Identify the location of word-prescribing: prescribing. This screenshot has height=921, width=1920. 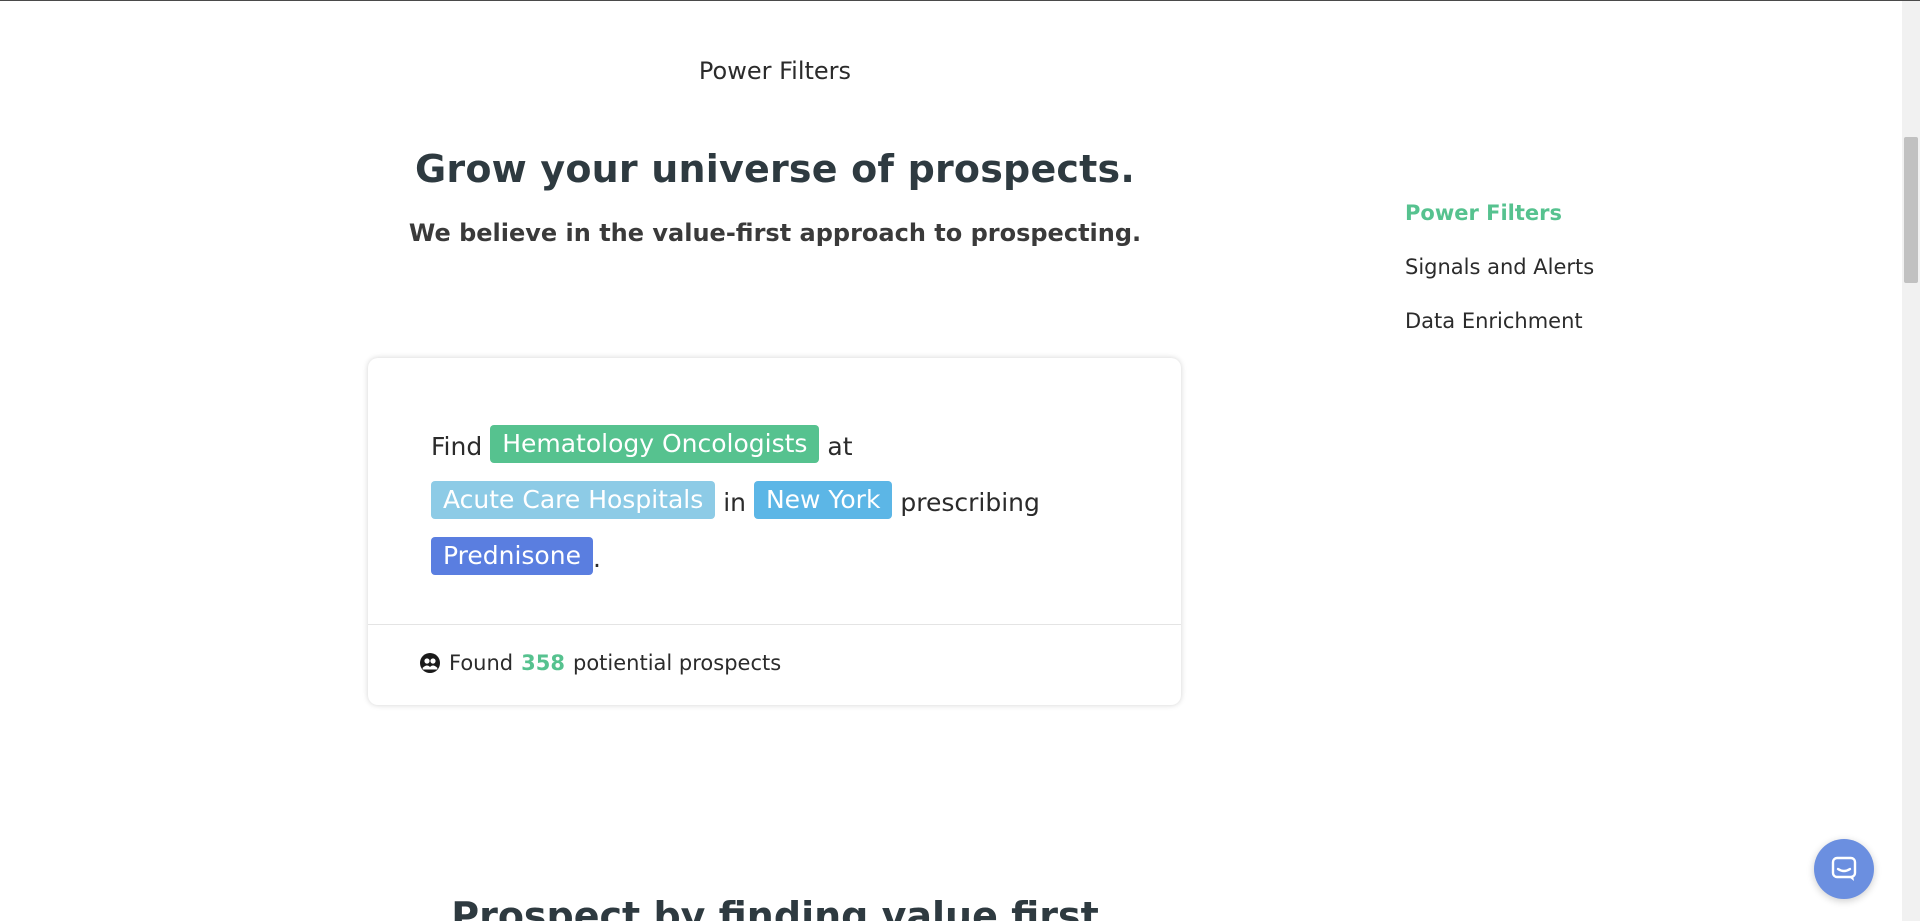
(970, 502).